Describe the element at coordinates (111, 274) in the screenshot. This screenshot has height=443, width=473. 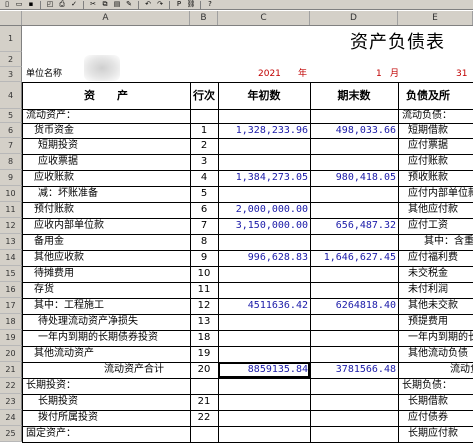
I see `asset-label: 待摊费用` at that location.